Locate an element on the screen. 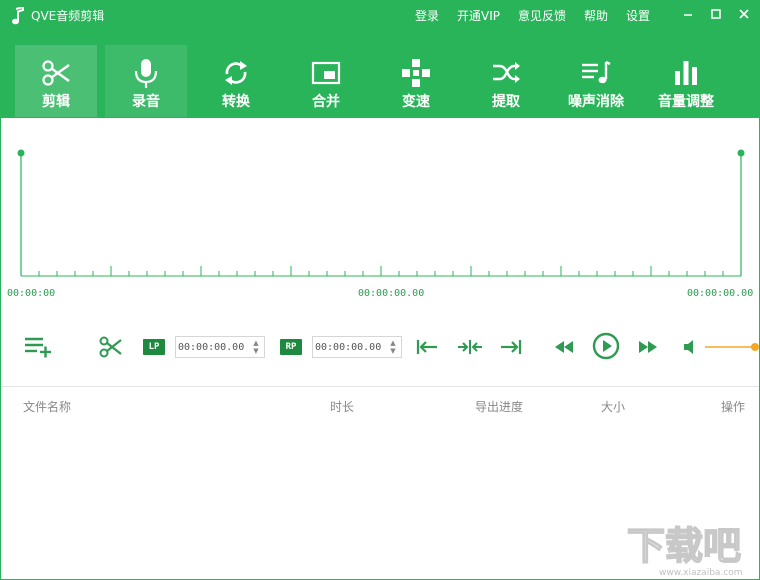 This screenshot has width=760, height=580. tool-extract-label: 提取 is located at coordinates (506, 102).